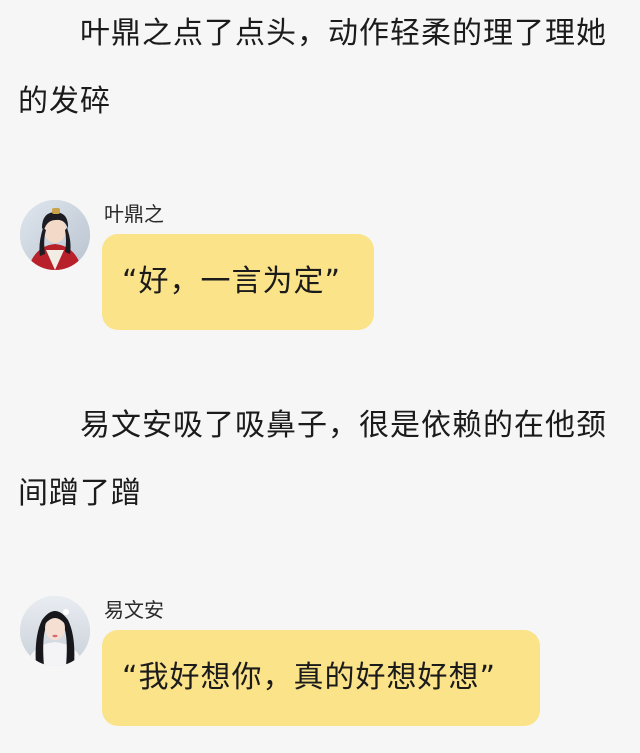 The height and width of the screenshot is (753, 640). Describe the element at coordinates (238, 282) in the screenshot. I see `message-bubble: “好，一言为定”` at that location.